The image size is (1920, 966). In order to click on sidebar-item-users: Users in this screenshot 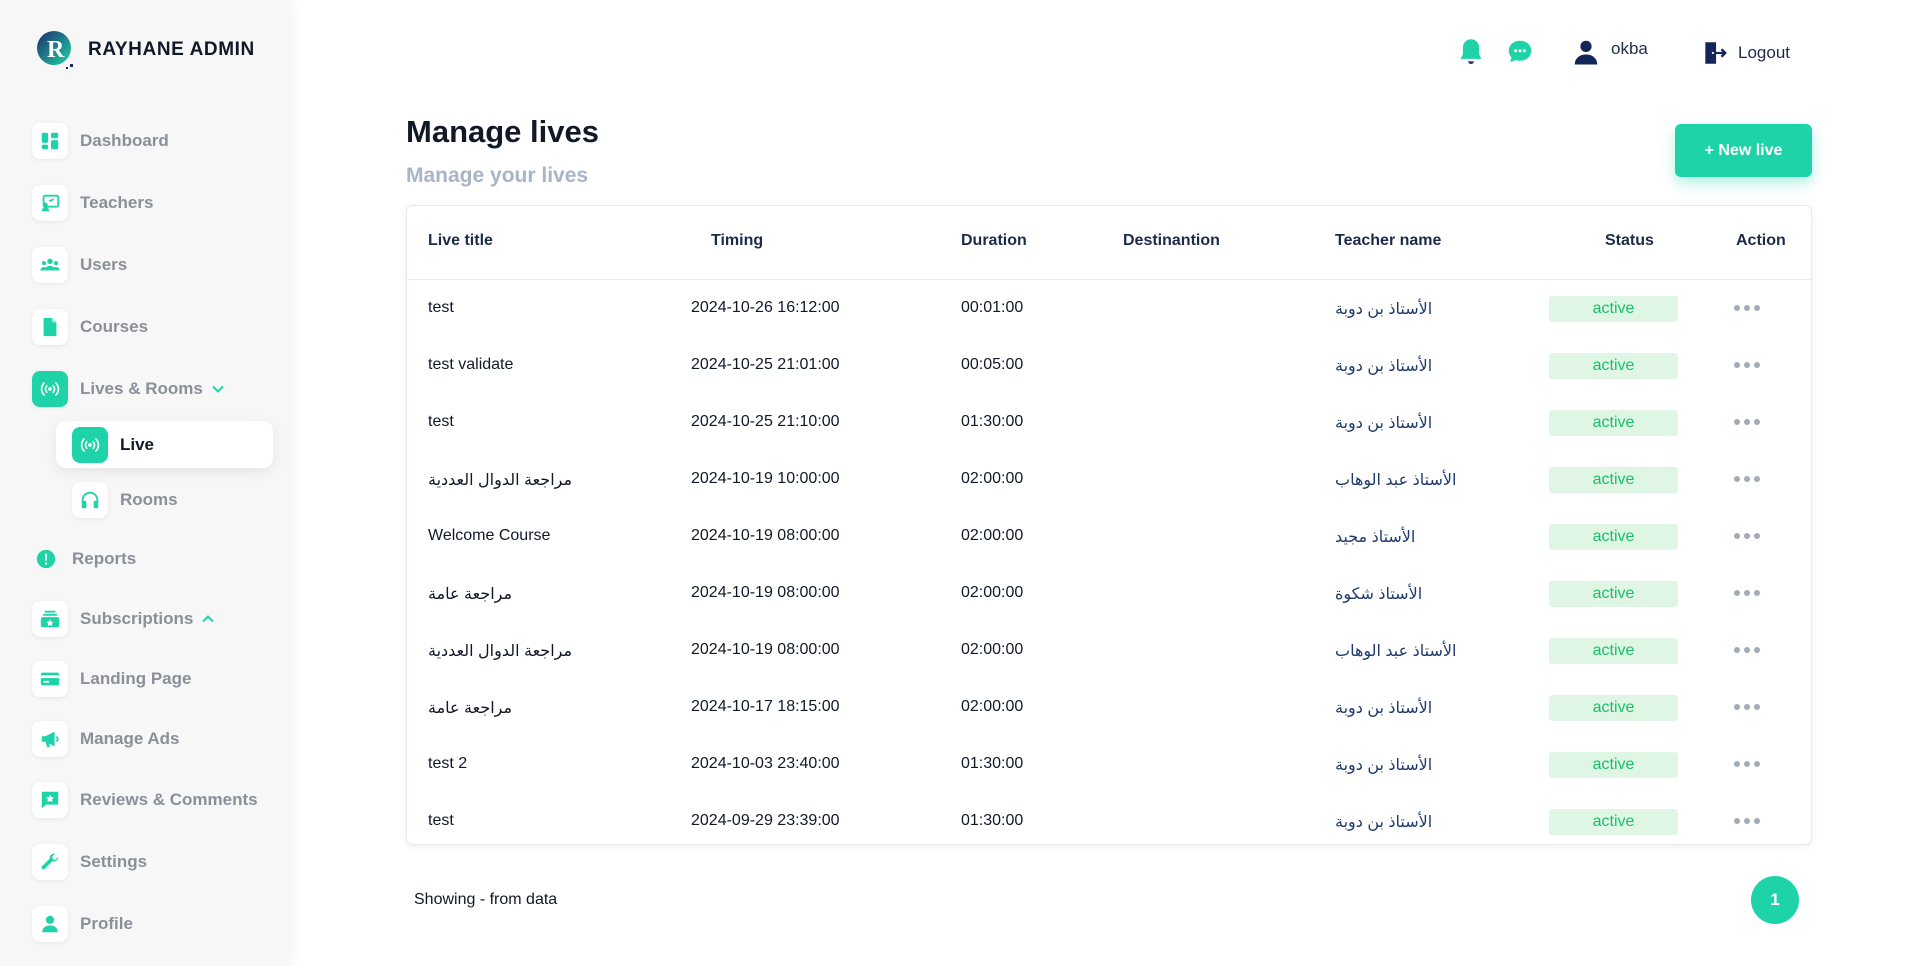, I will do `click(79, 265)`.